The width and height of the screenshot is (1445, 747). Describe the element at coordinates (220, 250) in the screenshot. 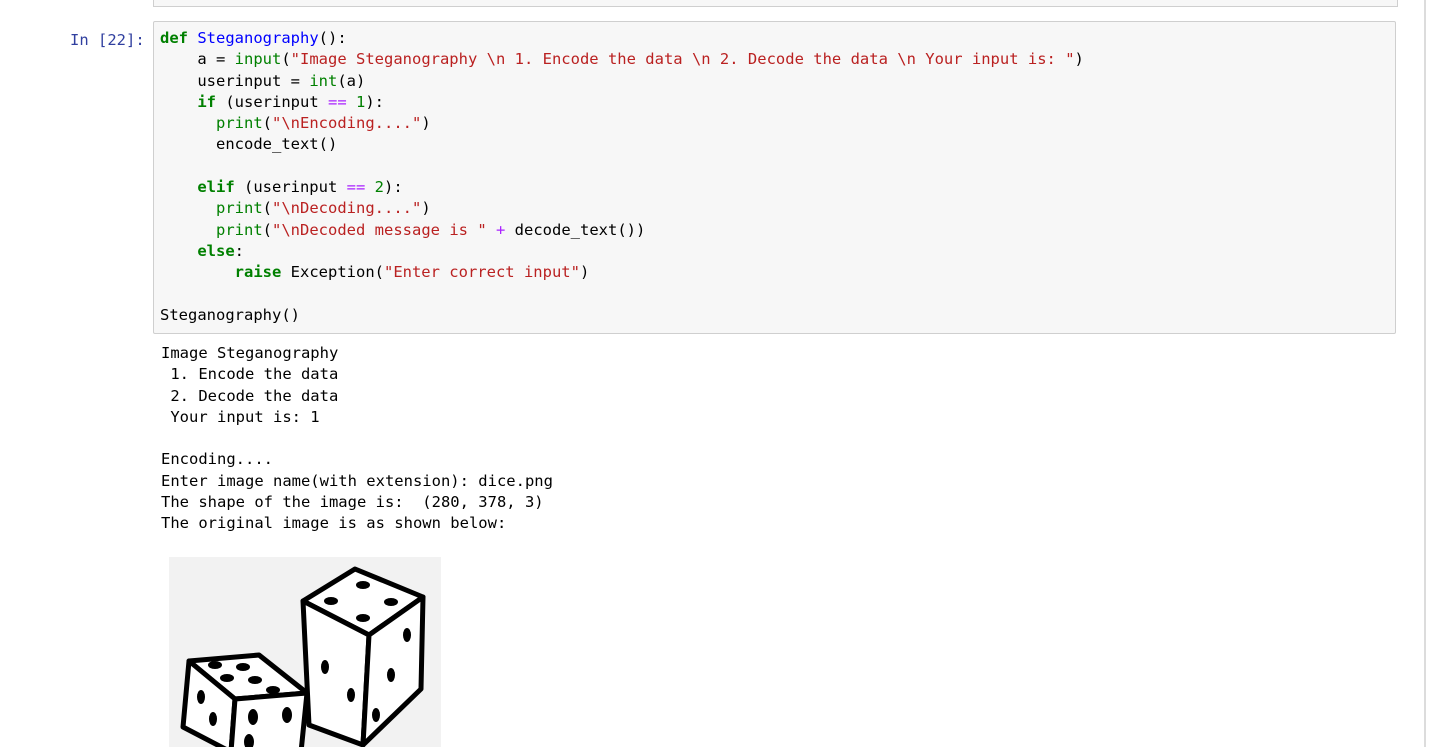

I see `code-line: else:` at that location.